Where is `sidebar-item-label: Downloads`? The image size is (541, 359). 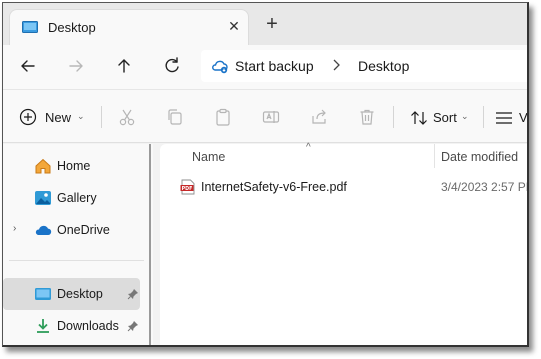 sidebar-item-label: Downloads is located at coordinates (88, 326).